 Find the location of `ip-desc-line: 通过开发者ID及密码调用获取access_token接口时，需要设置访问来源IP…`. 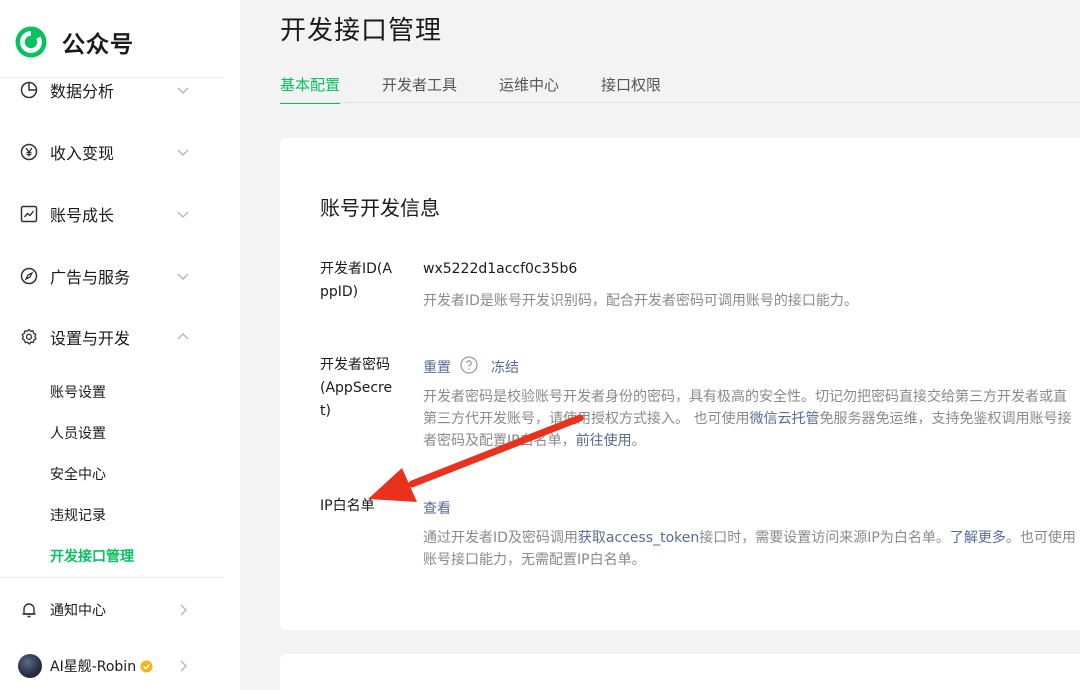

ip-desc-line: 通过开发者ID及密码调用获取access_token接口时，需要设置访问来源IP… is located at coordinates (751, 538).